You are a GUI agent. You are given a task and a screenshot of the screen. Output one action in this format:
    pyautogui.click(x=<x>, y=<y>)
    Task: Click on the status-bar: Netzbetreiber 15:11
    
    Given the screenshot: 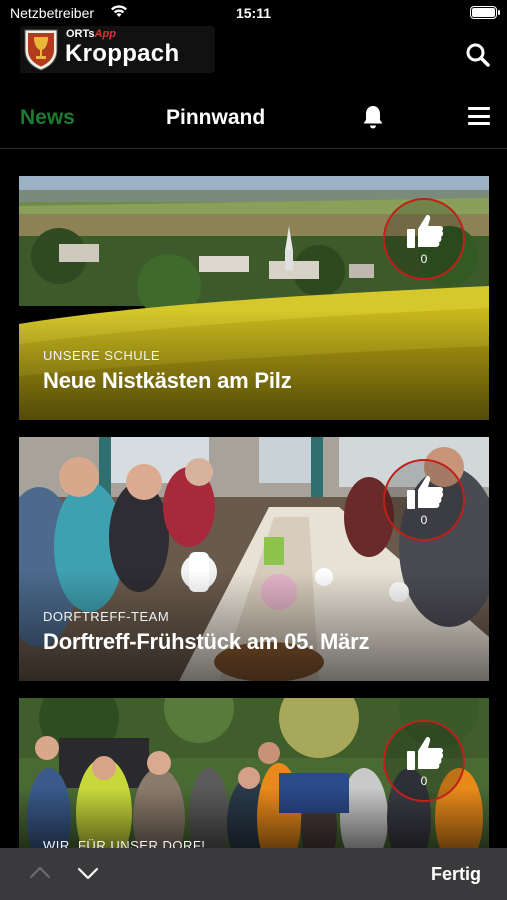 What is the action you would take?
    pyautogui.click(x=253, y=13)
    